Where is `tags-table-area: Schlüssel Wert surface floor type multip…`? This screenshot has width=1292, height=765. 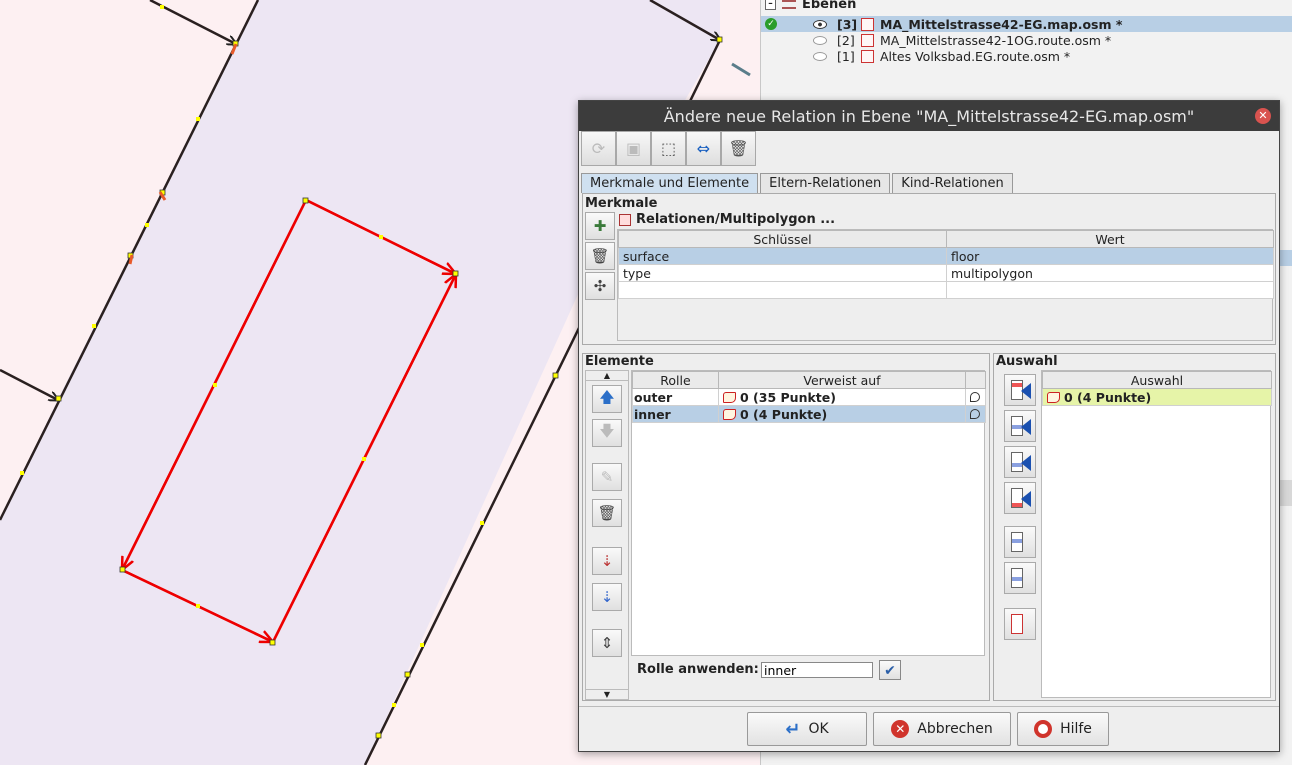 tags-table-area: Schlüssel Wert surface floor type multip… is located at coordinates (945, 285).